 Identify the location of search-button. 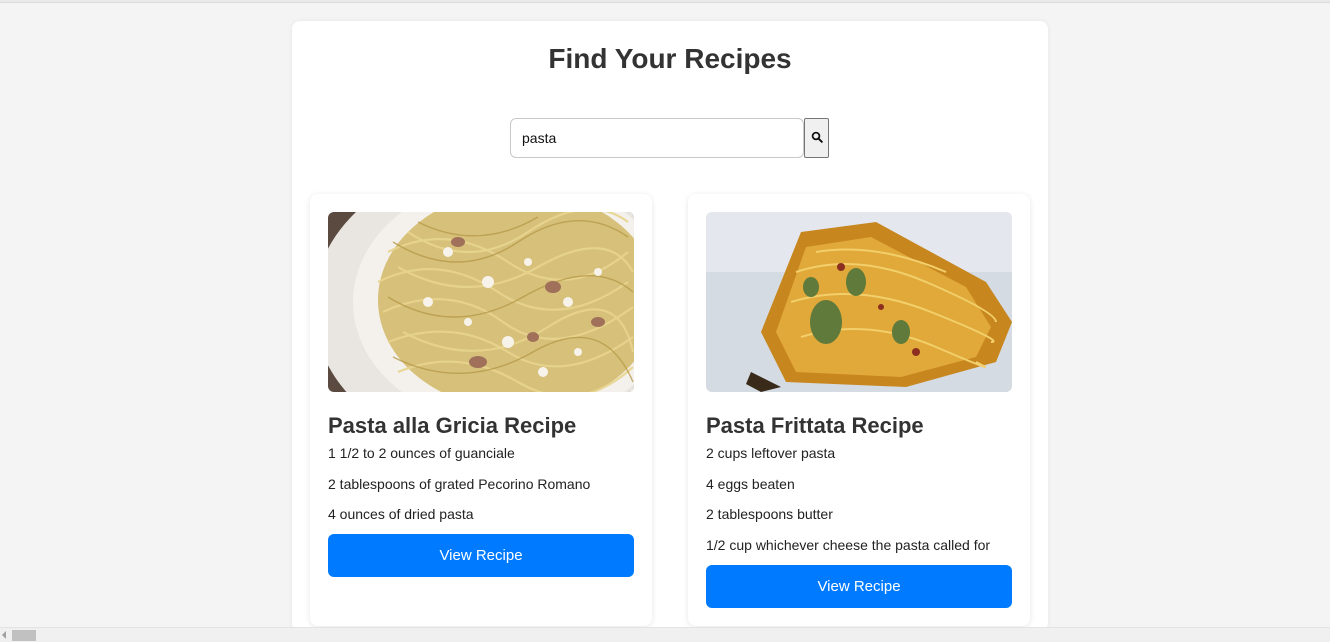
(816, 138).